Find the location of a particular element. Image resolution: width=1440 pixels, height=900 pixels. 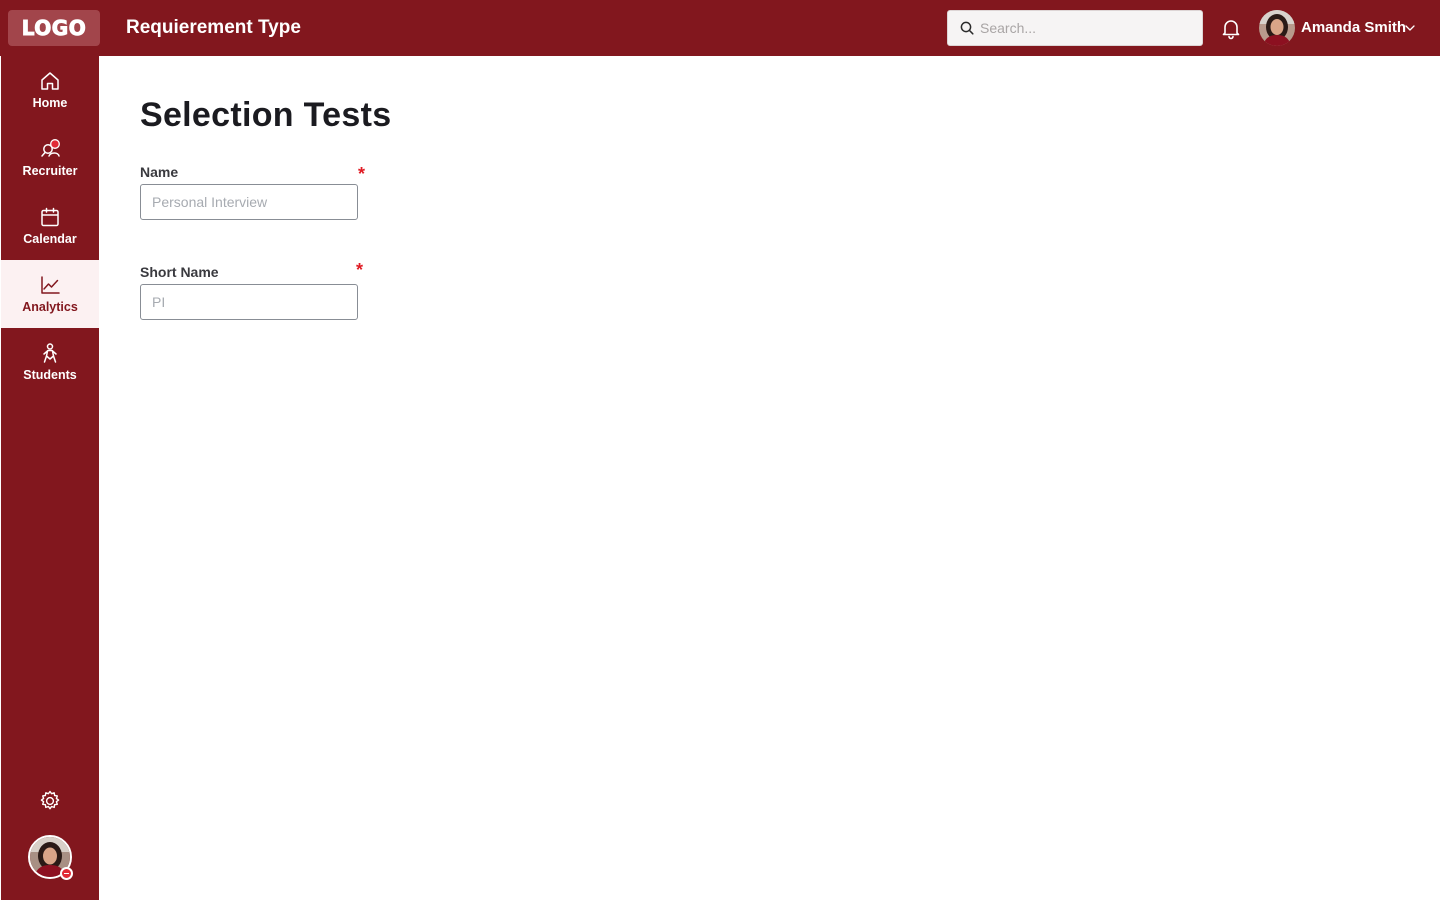

sidebar-item-home: Home is located at coordinates (50, 90).